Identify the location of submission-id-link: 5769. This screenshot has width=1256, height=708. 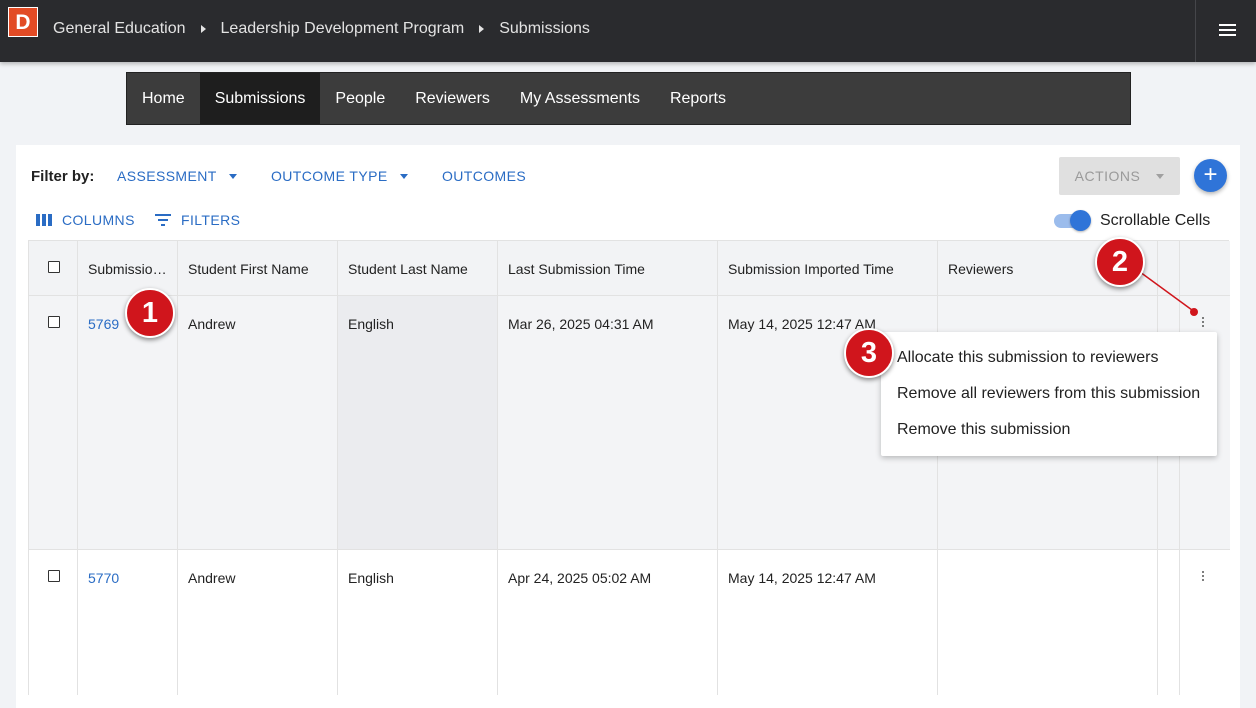
(103, 324).